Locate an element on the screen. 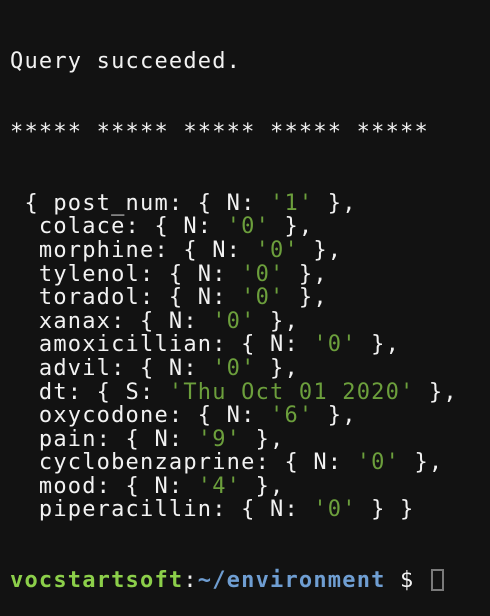 The height and width of the screenshot is (616, 490). cursor is located at coordinates (437, 580).